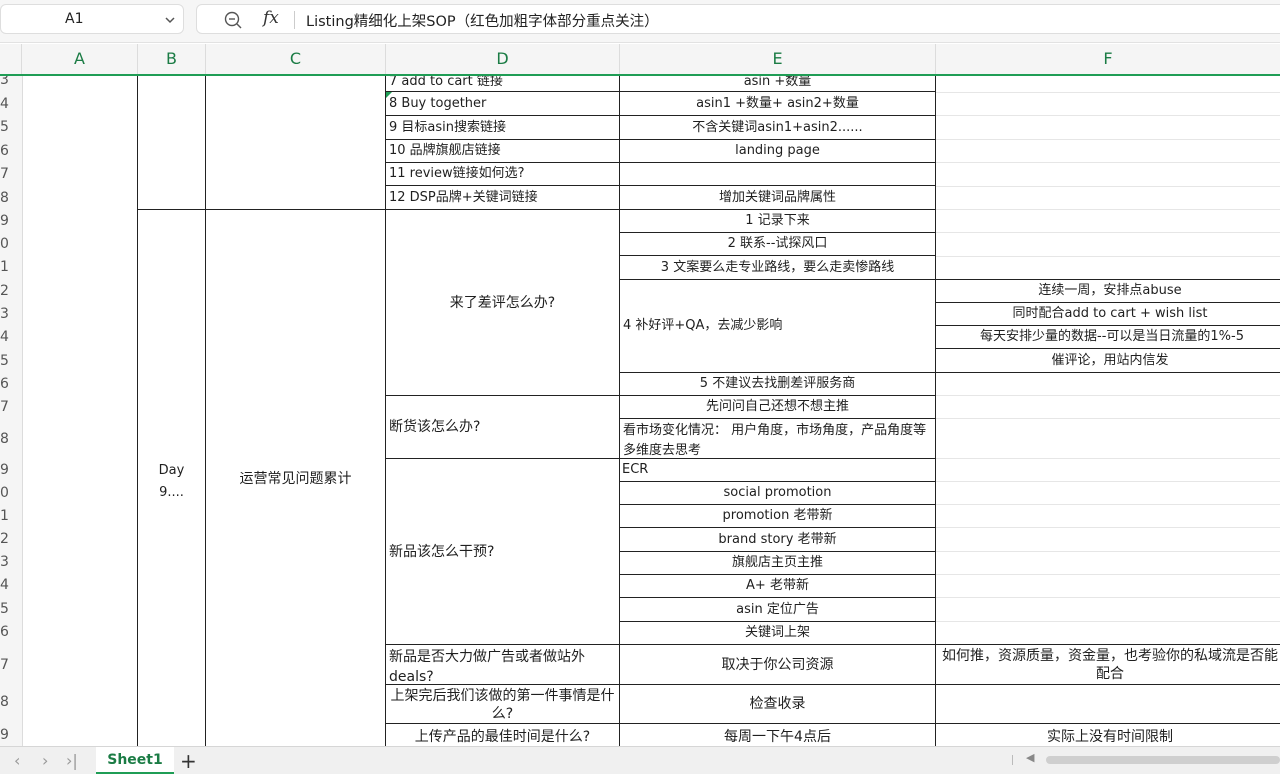 This screenshot has height=774, width=1280. I want to click on cell-e7, so click(777, 174).